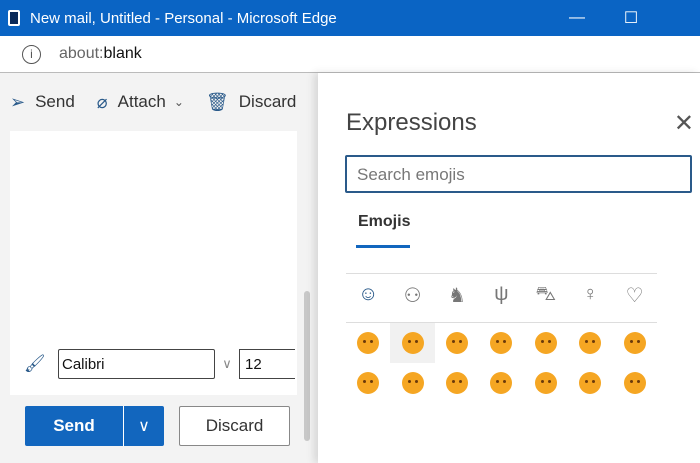 This screenshot has width=700, height=463. Describe the element at coordinates (178, 102) in the screenshot. I see `chevron-down-icon: ⌄` at that location.